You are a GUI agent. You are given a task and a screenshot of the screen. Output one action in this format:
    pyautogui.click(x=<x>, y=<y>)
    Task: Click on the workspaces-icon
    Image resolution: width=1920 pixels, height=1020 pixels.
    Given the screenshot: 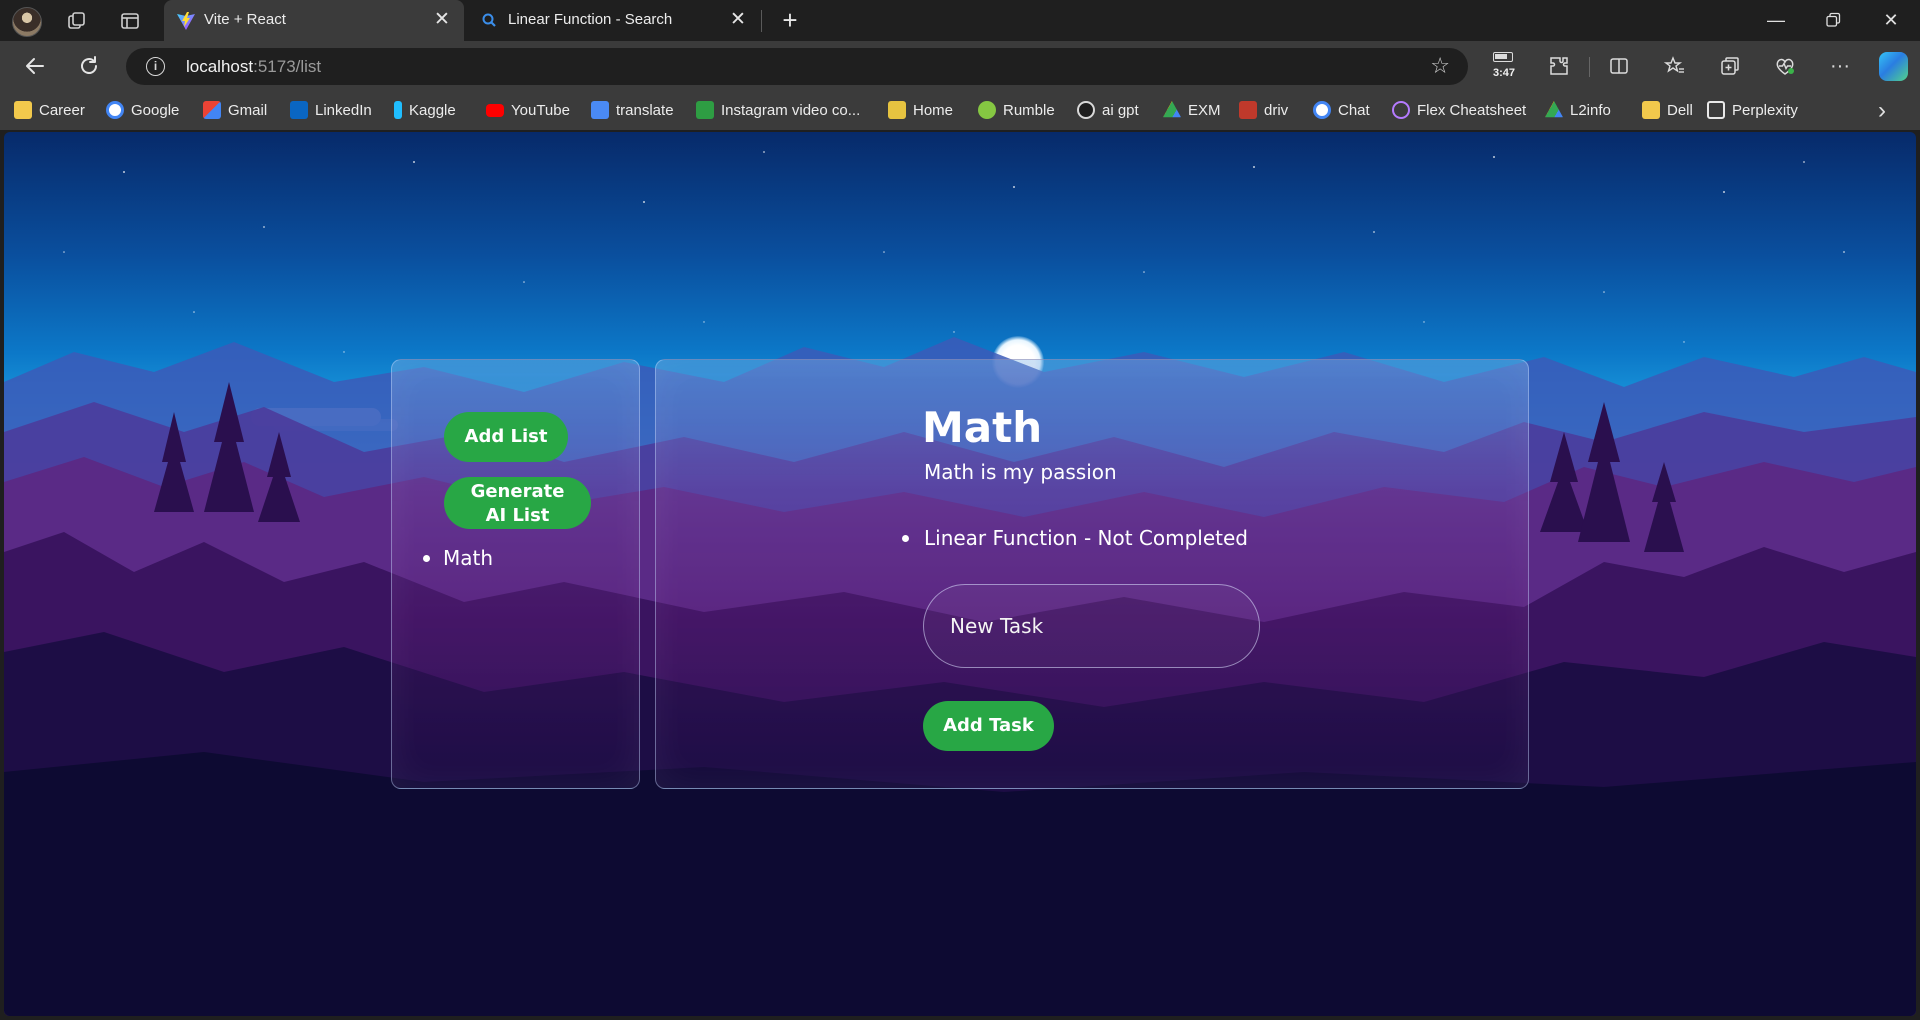 What is the action you would take?
    pyautogui.click(x=77, y=21)
    